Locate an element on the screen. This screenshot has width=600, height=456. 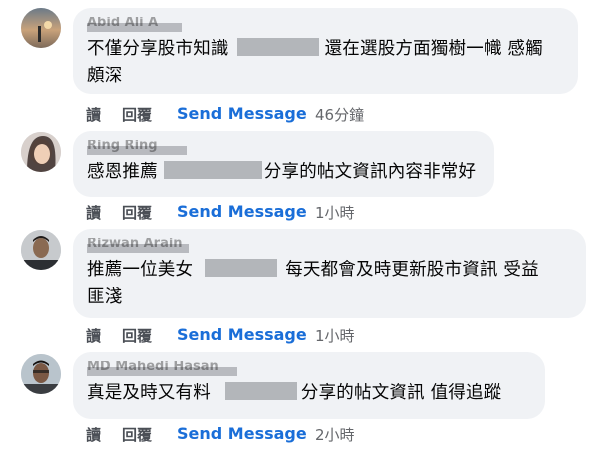
comment-text: 真是及時又有料 分享的帖文資訊 值得追蹤 is located at coordinates (294, 392).